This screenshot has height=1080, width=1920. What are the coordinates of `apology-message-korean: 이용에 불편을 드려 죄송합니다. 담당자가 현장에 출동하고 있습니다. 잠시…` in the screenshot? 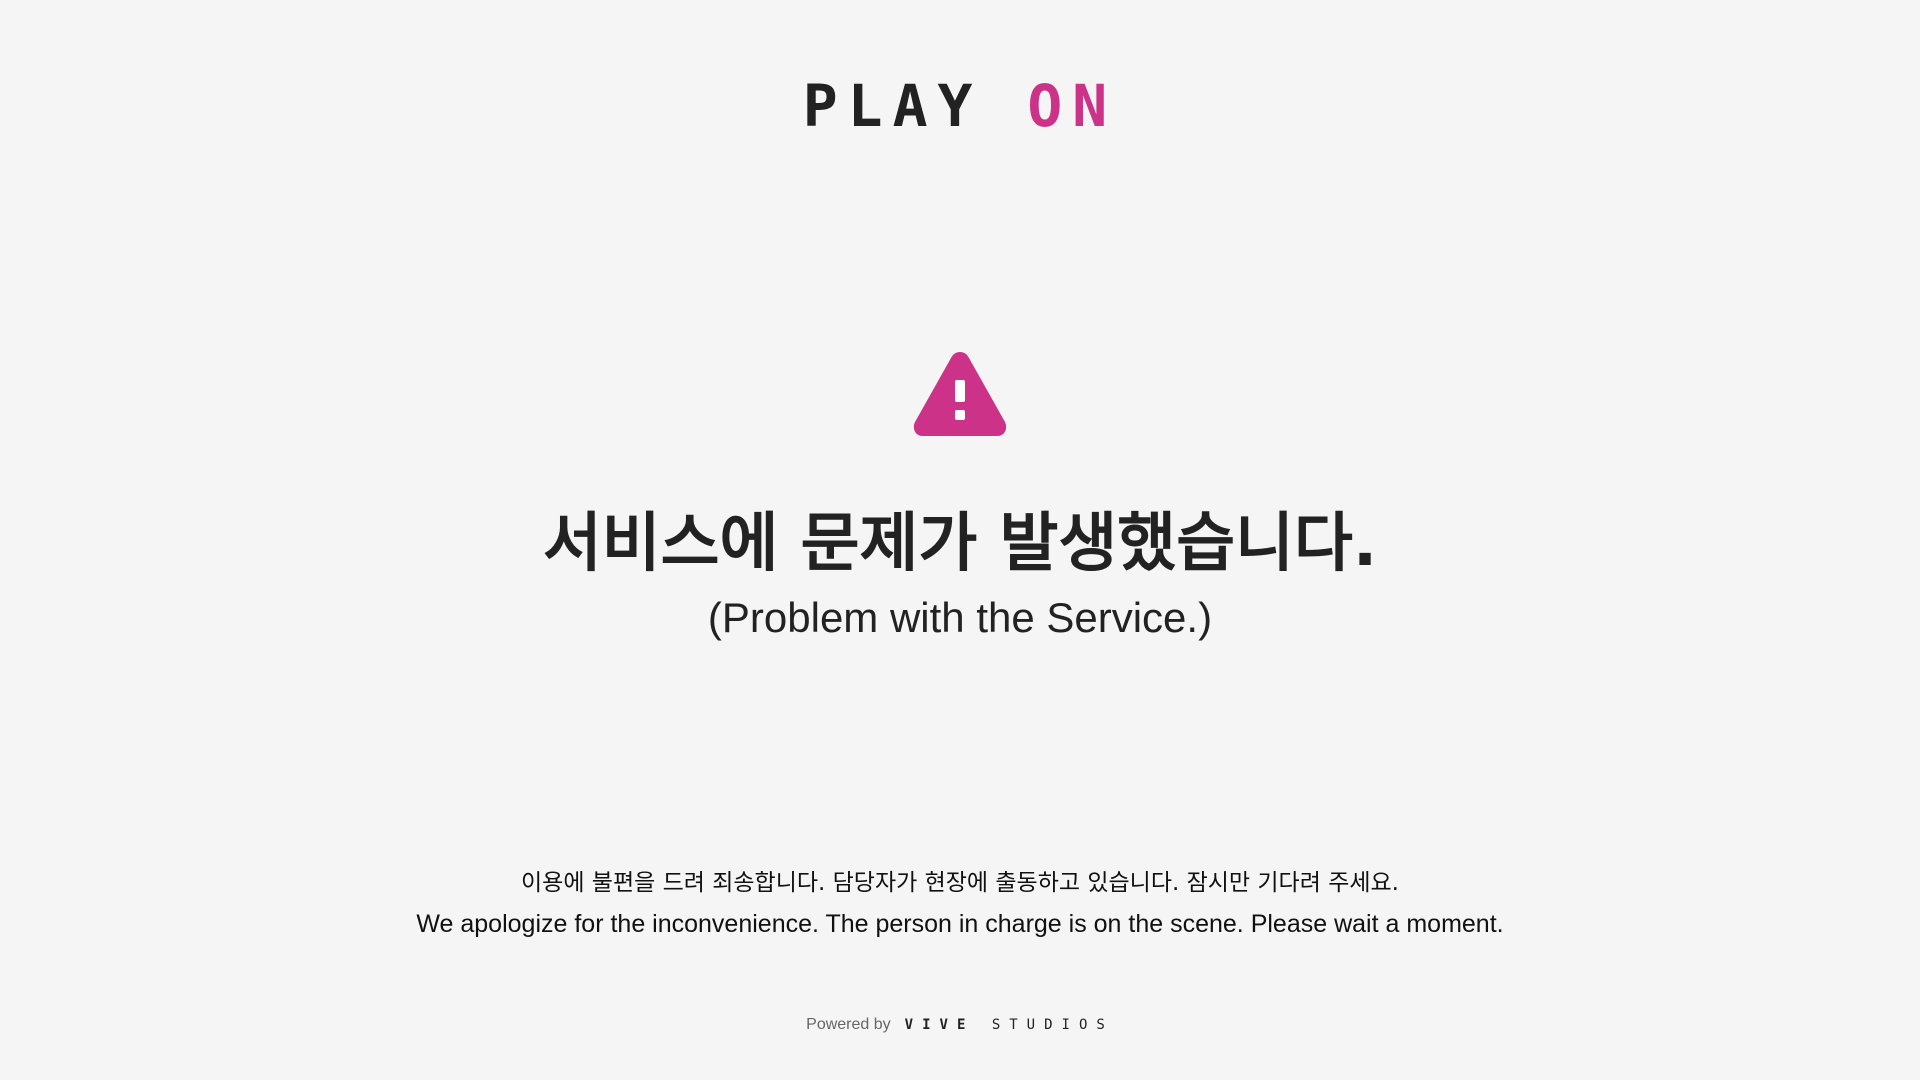 It's located at (960, 883).